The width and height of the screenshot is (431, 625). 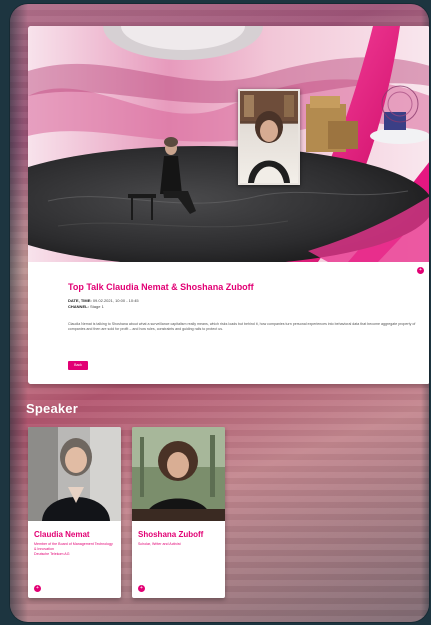 What do you see at coordinates (97, 306) in the screenshot?
I see `event-channel-value: Stage 1` at bounding box center [97, 306].